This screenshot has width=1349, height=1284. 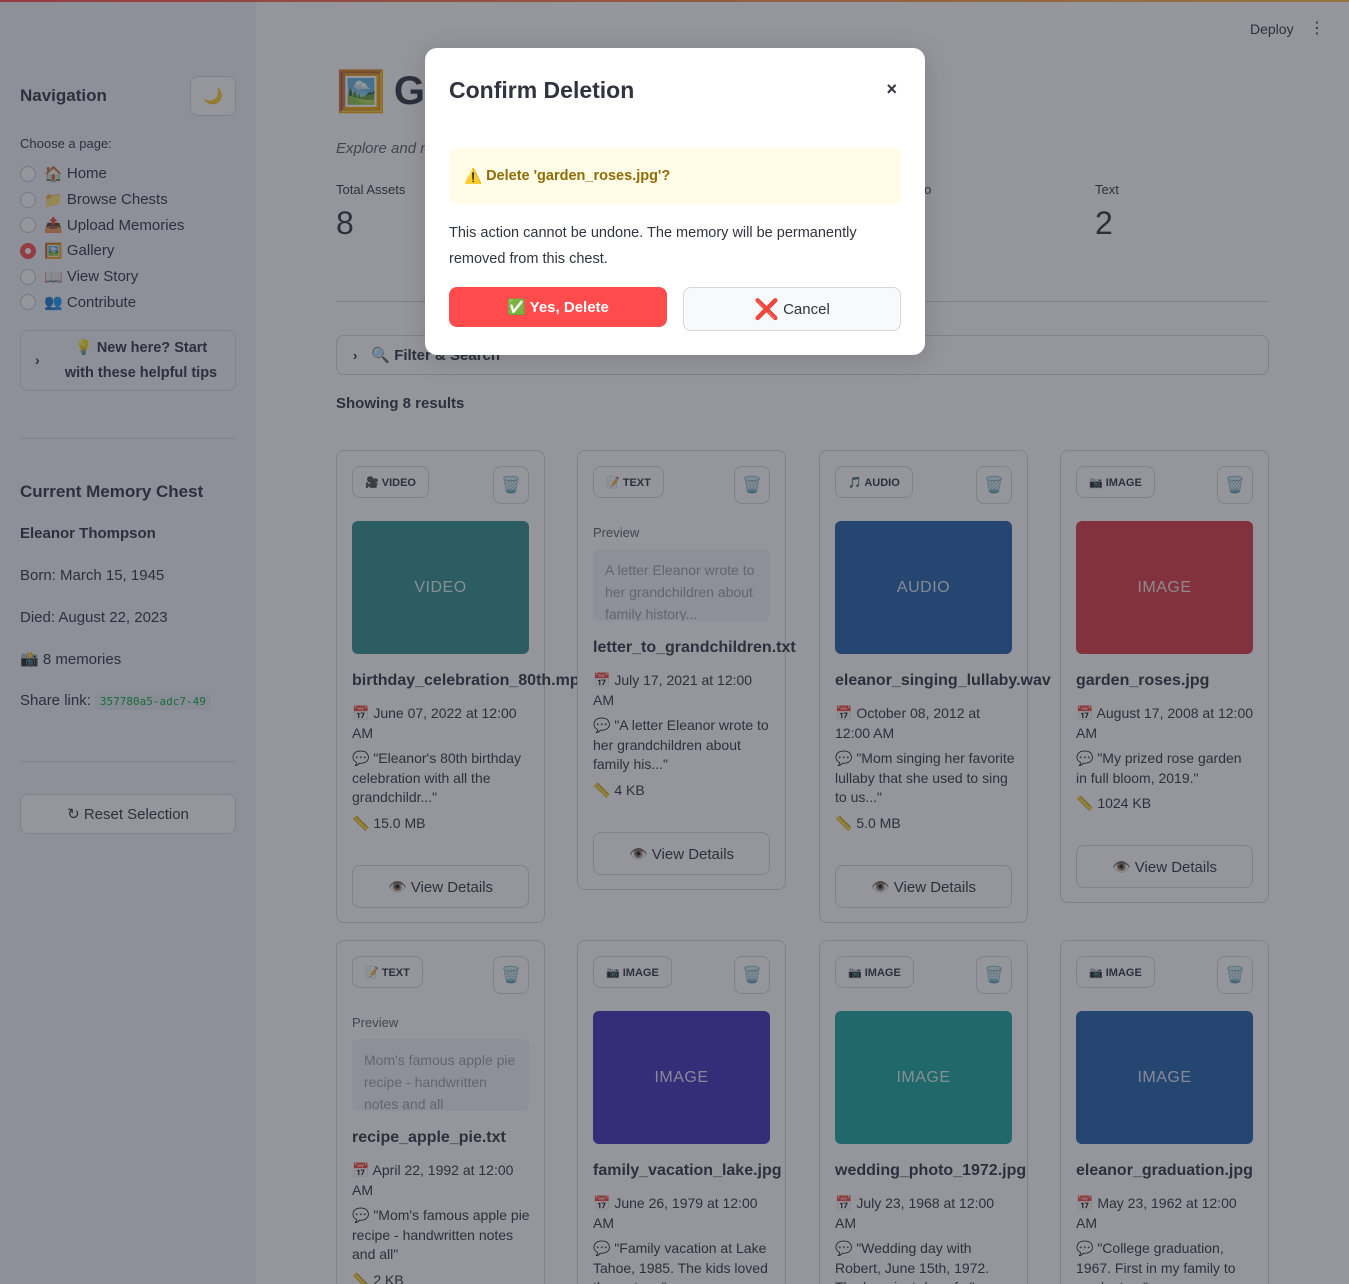 What do you see at coordinates (675, 176) in the screenshot?
I see `warning-alert: ⚠️ Delete 'garden_roses.jpg'?` at bounding box center [675, 176].